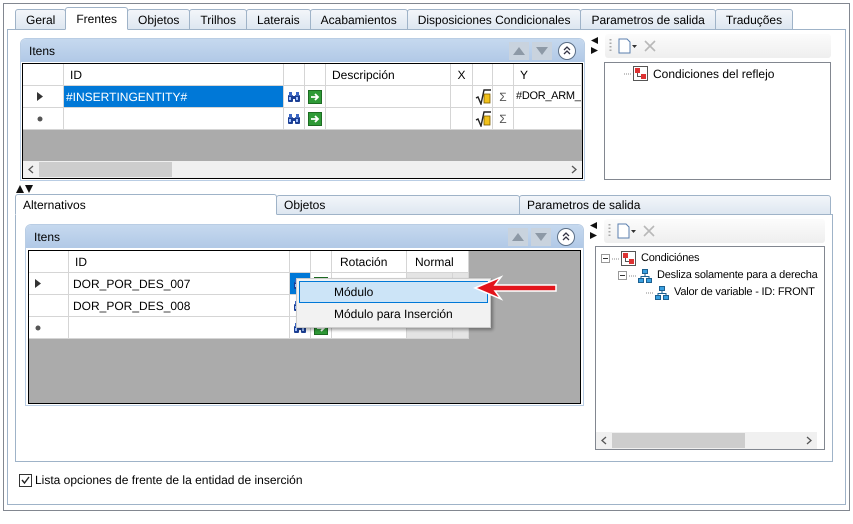 This screenshot has width=853, height=524. I want to click on id-cell: #INSERTINGENTITY#, so click(174, 97).